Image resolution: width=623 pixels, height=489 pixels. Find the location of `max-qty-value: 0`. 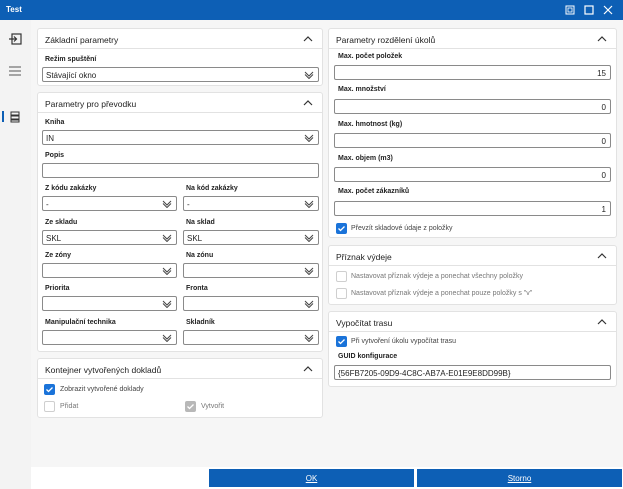

max-qty-value: 0 is located at coordinates (603, 107).